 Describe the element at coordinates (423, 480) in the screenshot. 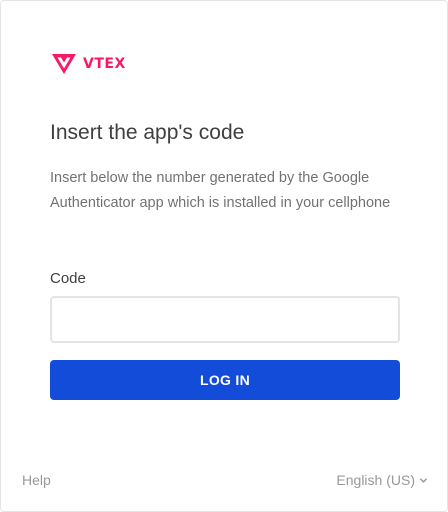

I see `chevron-down-icon` at that location.